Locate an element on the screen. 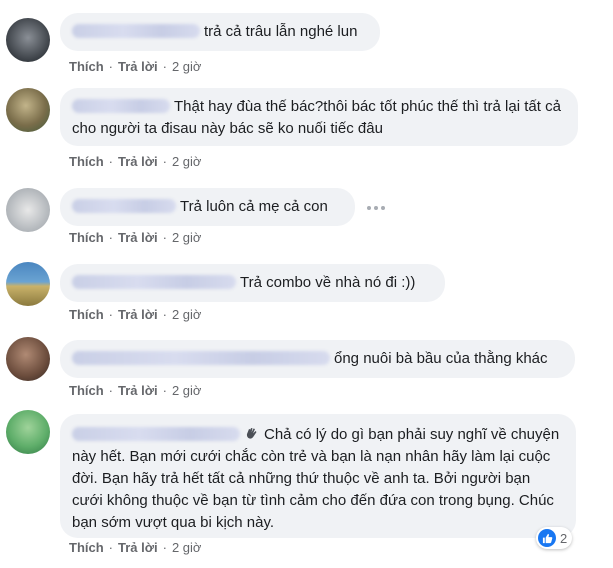 Image resolution: width=613 pixels, height=568 pixels. comment-text: trả cả trâu lẫn nghé lun is located at coordinates (281, 31).